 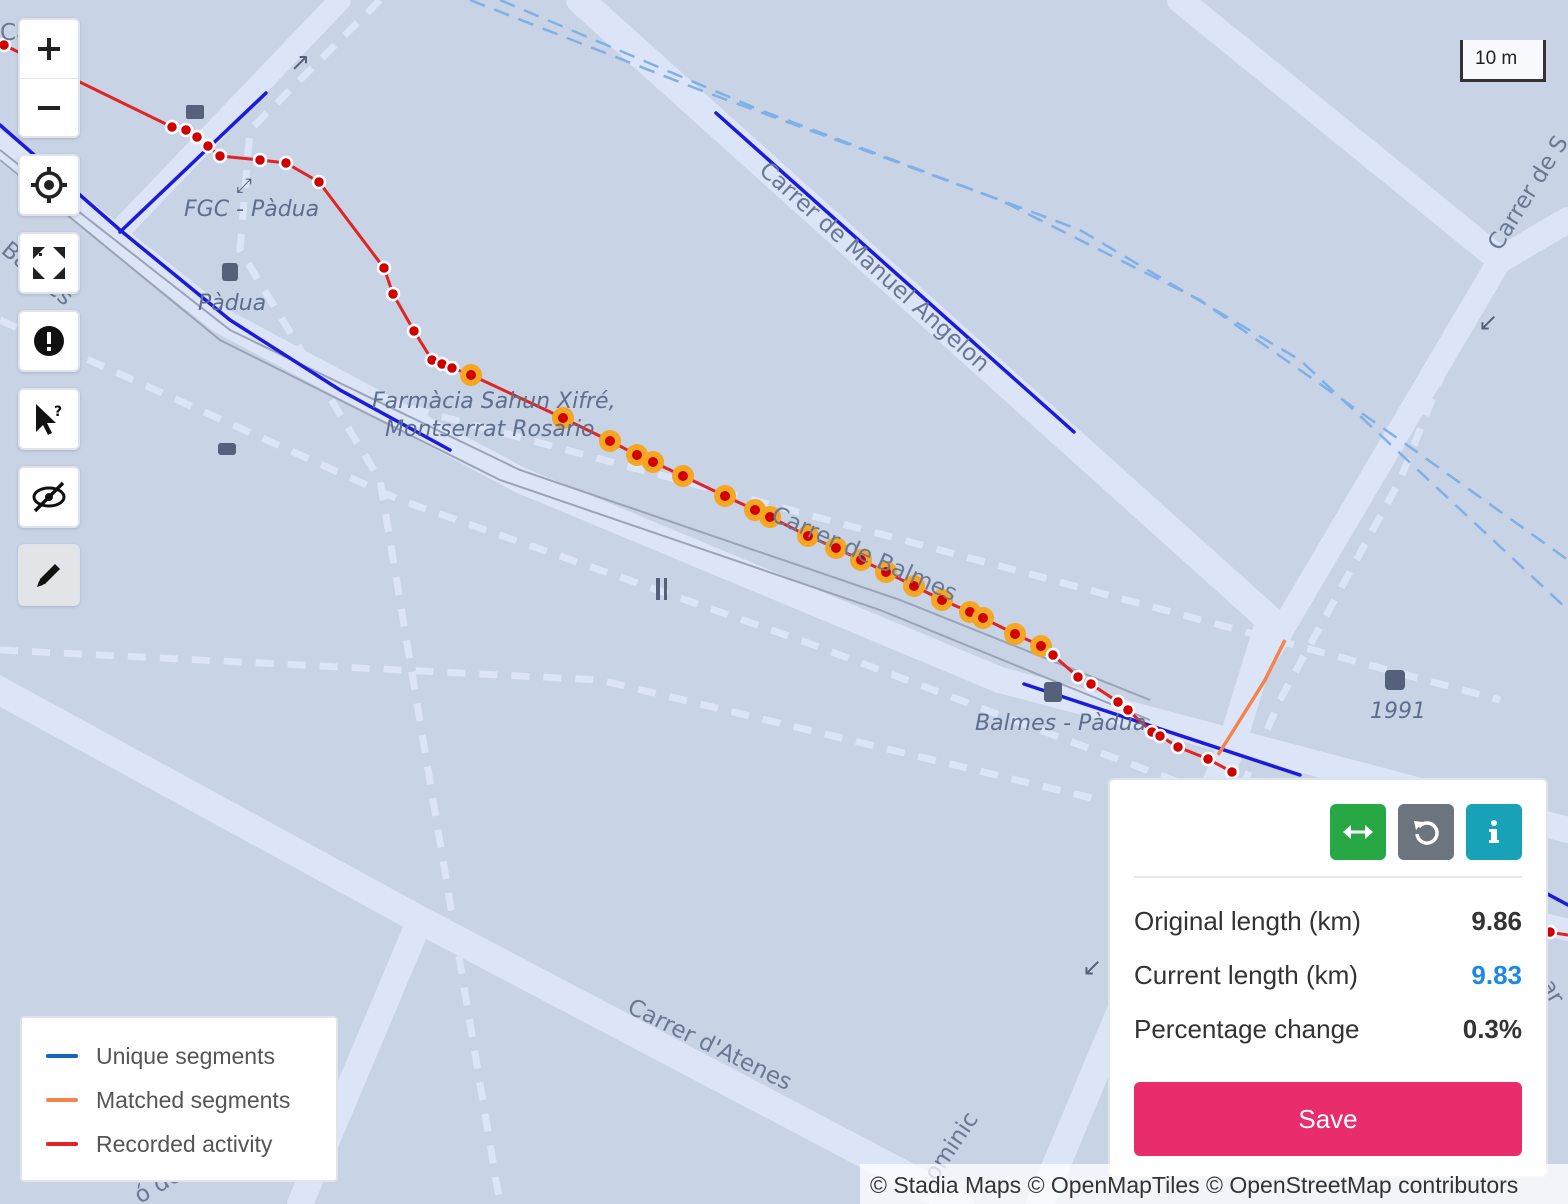 What do you see at coordinates (1395, 680) in the screenshot?
I see `camera-icon` at bounding box center [1395, 680].